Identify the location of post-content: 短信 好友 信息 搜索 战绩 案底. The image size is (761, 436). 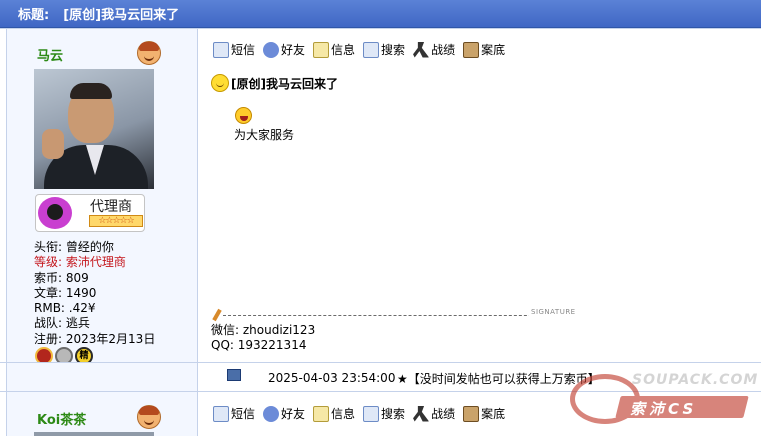
(480, 414).